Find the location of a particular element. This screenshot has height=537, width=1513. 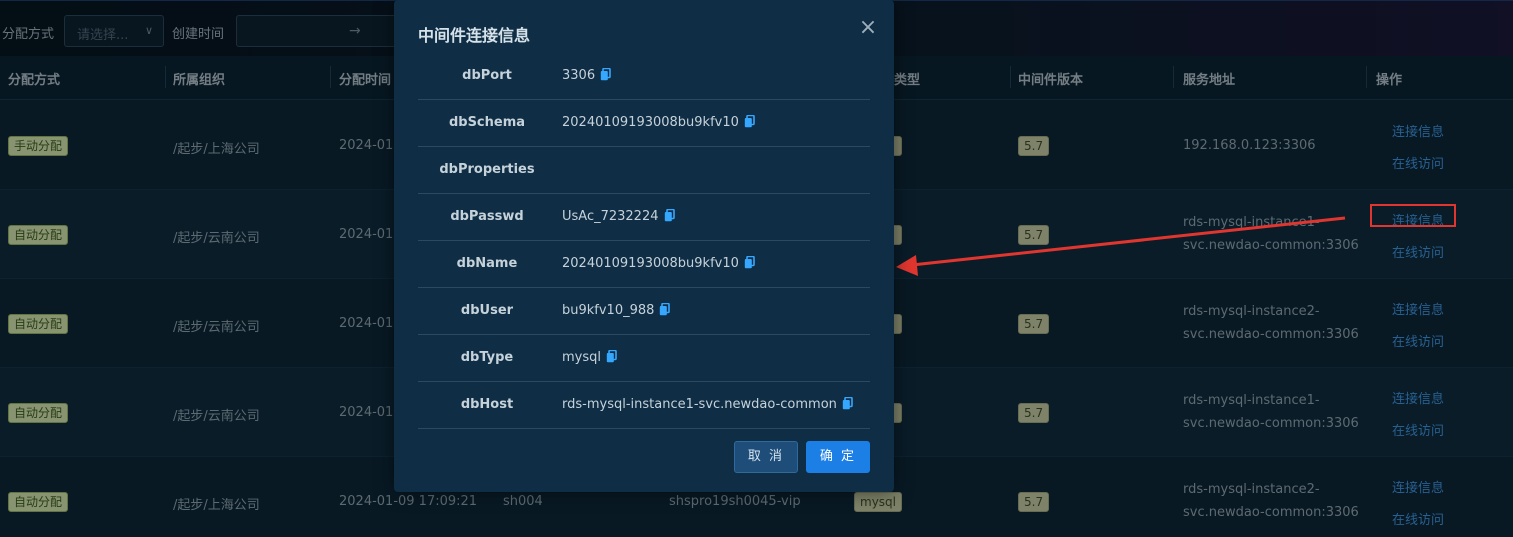

dialog-title: 中间件连接信息 is located at coordinates (474, 35).